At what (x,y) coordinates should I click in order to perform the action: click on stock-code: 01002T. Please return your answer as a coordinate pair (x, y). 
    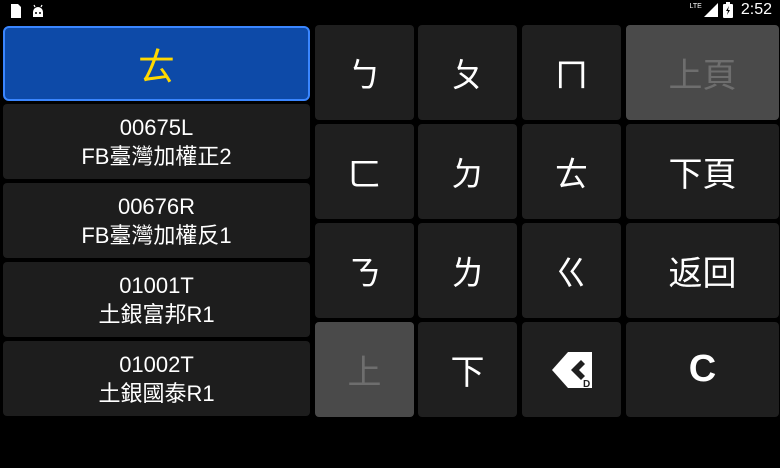
    Looking at the image, I should click on (156, 364).